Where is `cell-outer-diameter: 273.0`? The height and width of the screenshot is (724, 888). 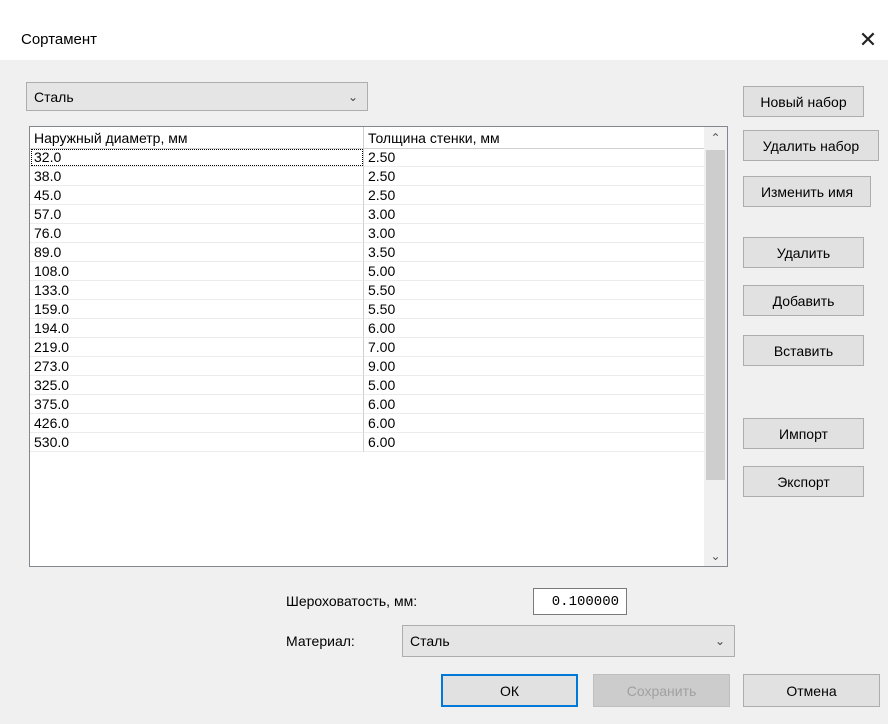 cell-outer-diameter: 273.0 is located at coordinates (197, 366).